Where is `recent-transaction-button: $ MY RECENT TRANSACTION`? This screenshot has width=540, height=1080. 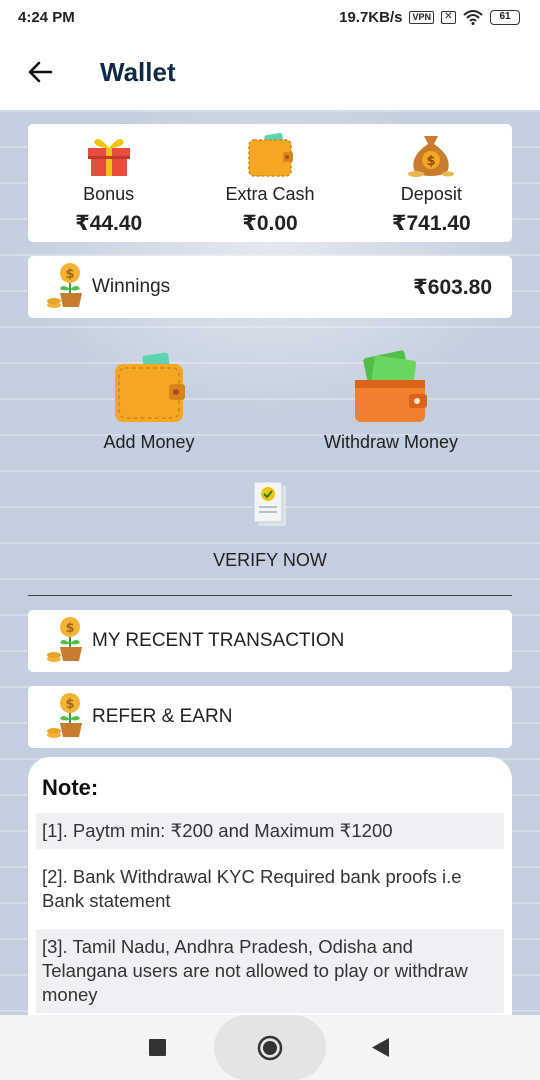 recent-transaction-button: $ MY RECENT TRANSACTION is located at coordinates (270, 641).